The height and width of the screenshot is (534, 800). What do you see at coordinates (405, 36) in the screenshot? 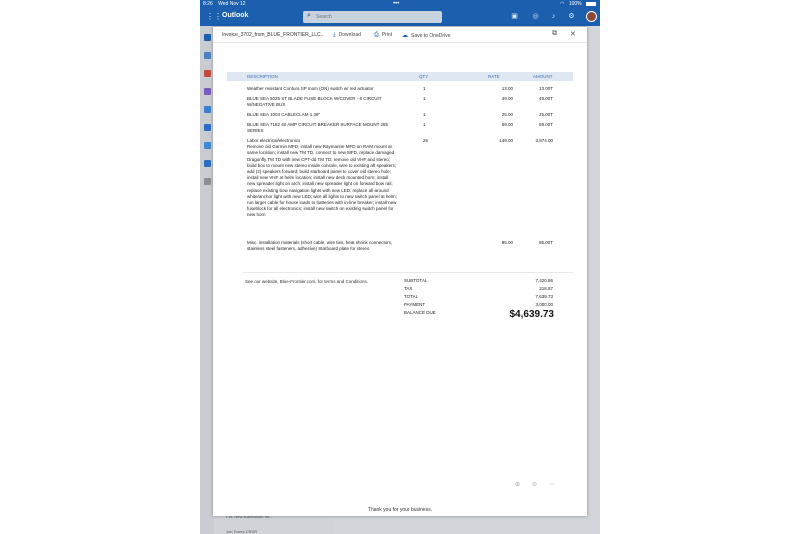
I see `cloud-icon: ☁` at bounding box center [405, 36].